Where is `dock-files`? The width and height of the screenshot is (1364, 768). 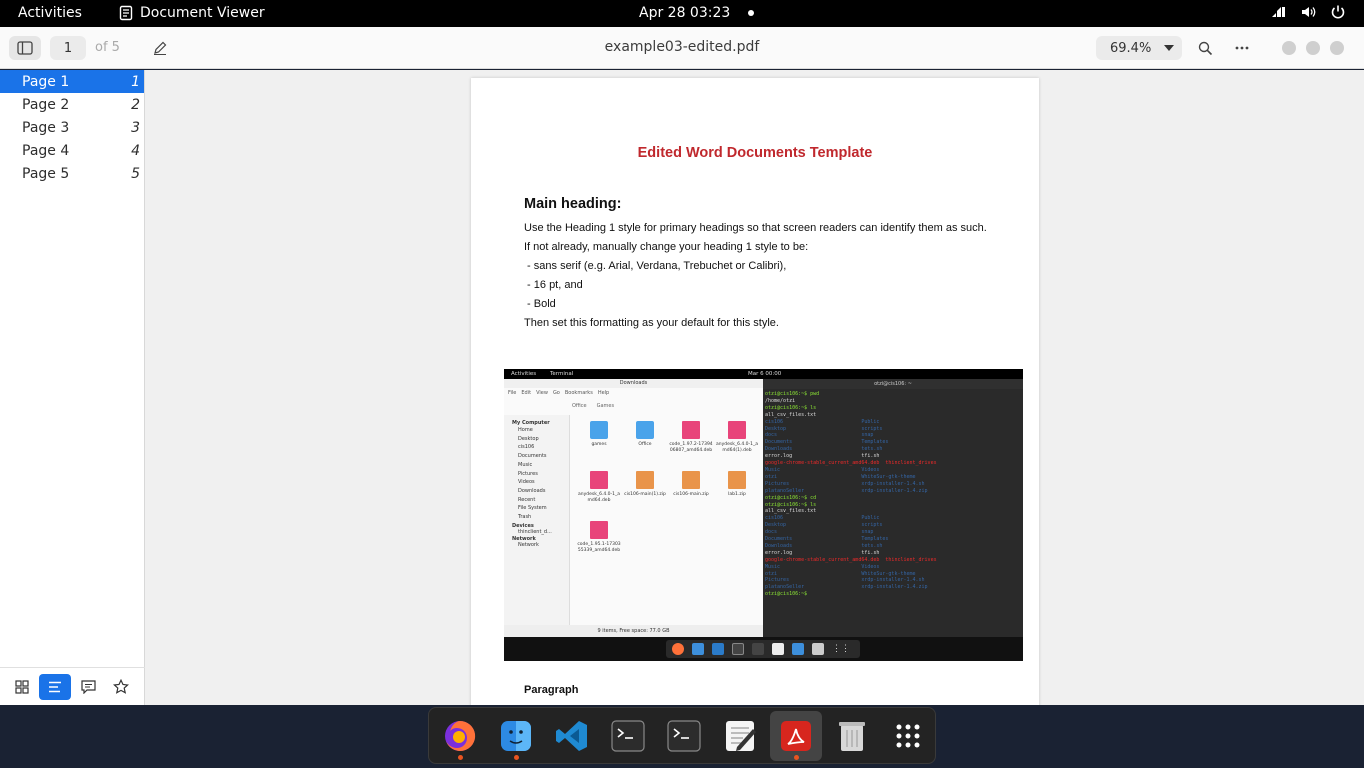
dock-files is located at coordinates (516, 736).